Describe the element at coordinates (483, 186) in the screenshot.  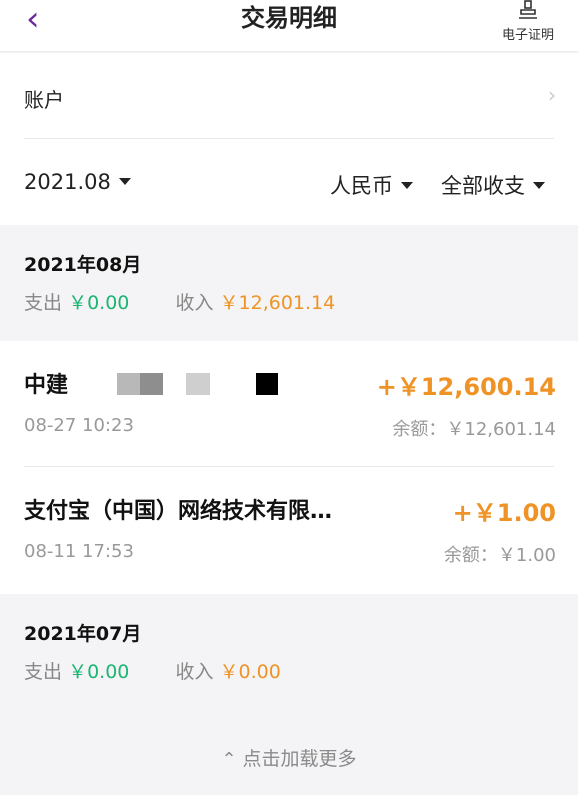
I see `type-filter-label: 全部收支` at that location.